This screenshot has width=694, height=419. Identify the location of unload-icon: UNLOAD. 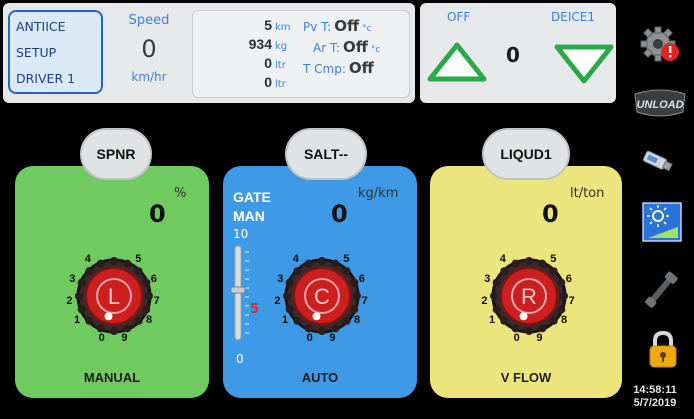
(660, 103).